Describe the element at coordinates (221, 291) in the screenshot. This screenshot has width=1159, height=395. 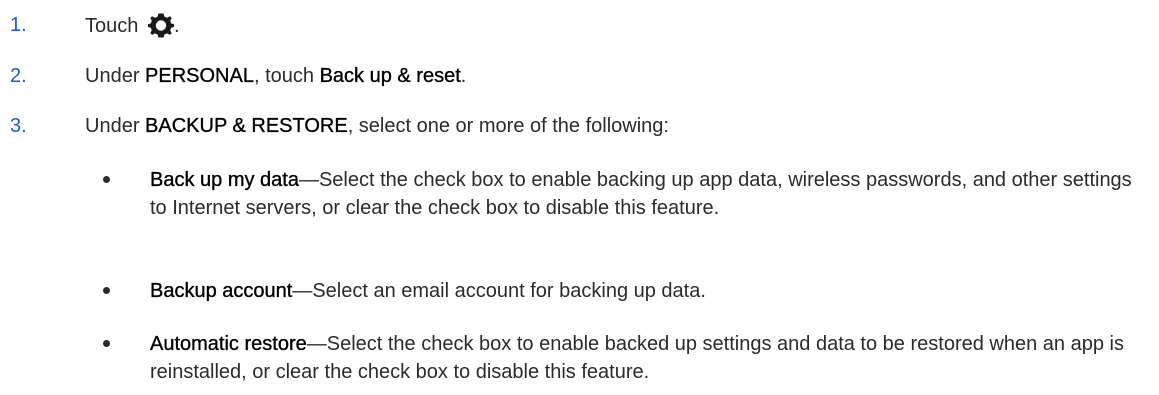
I see `bullet-term: Backup account` at that location.